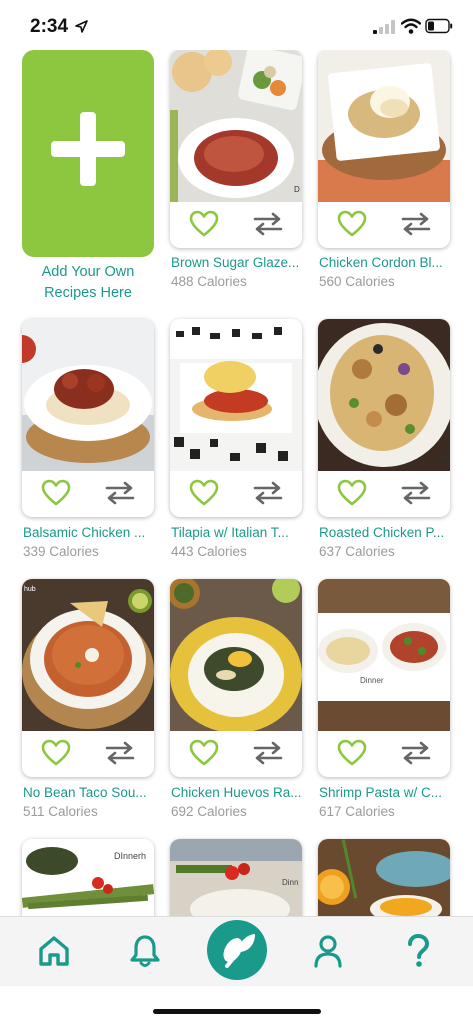 This screenshot has height=1024, width=473. I want to click on svg-text: Di, so click(444, 458).